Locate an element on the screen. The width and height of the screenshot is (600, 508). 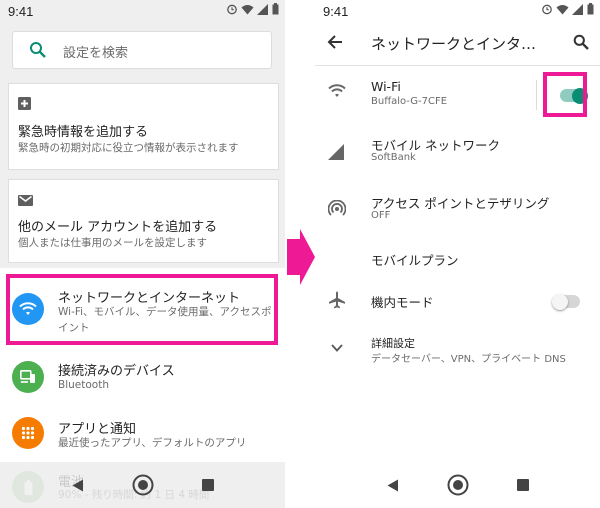
mail-icon is located at coordinates (25, 200).